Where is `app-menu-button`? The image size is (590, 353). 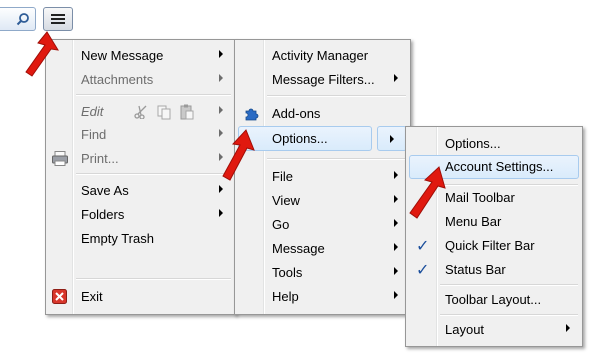
app-menu-button is located at coordinates (58, 19).